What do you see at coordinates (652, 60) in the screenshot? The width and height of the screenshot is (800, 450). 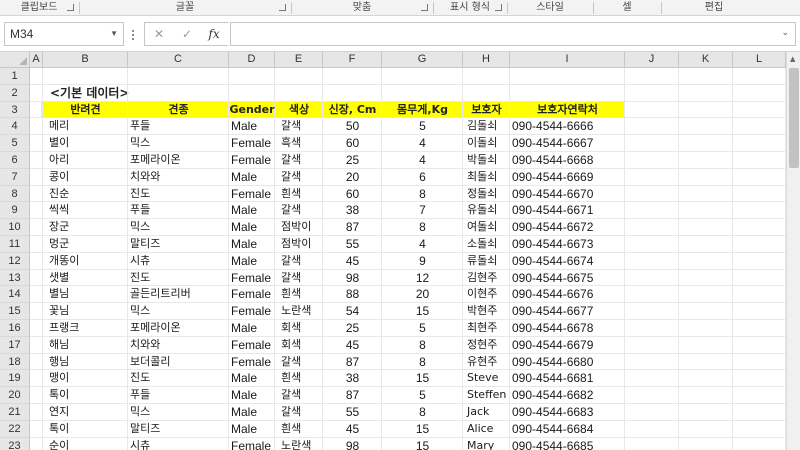 I see `column-header-j: J` at bounding box center [652, 60].